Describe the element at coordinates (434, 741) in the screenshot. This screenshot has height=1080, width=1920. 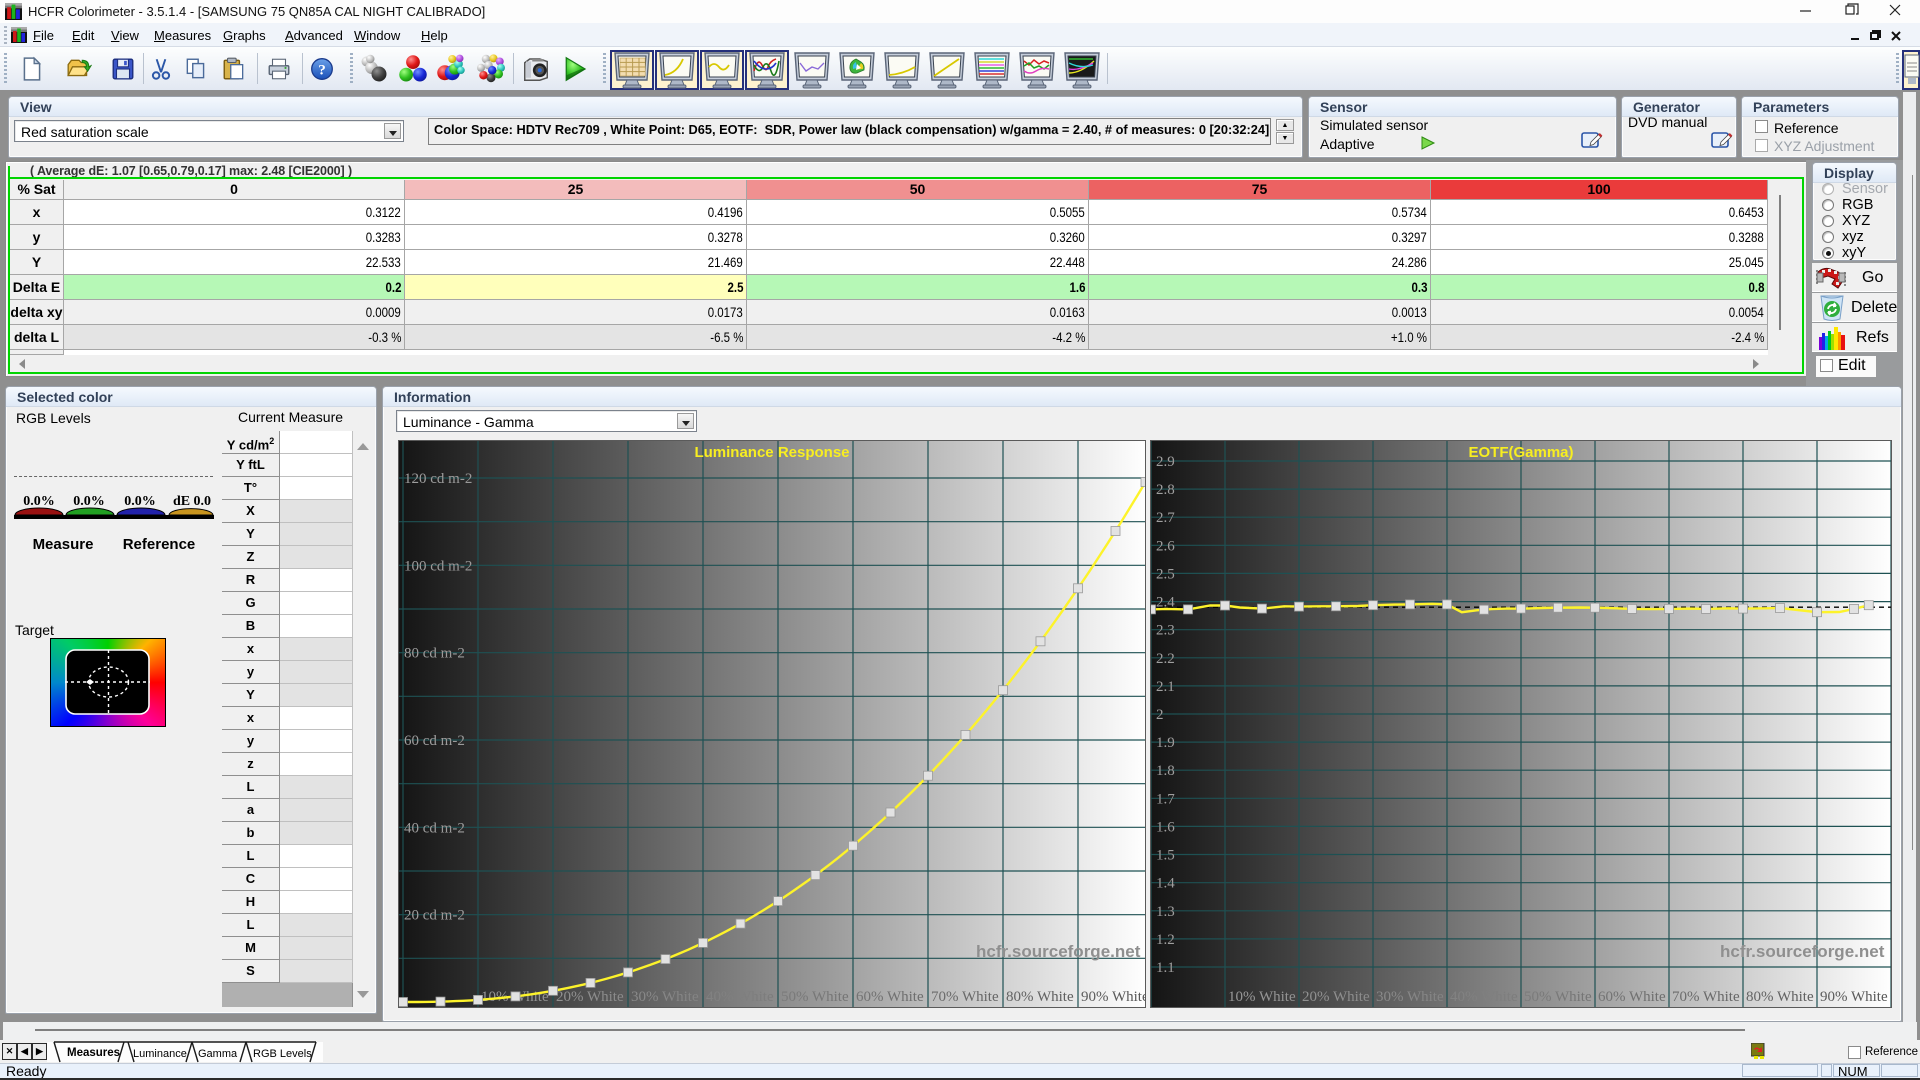
I see `svg-text: 60 cd m-2` at that location.